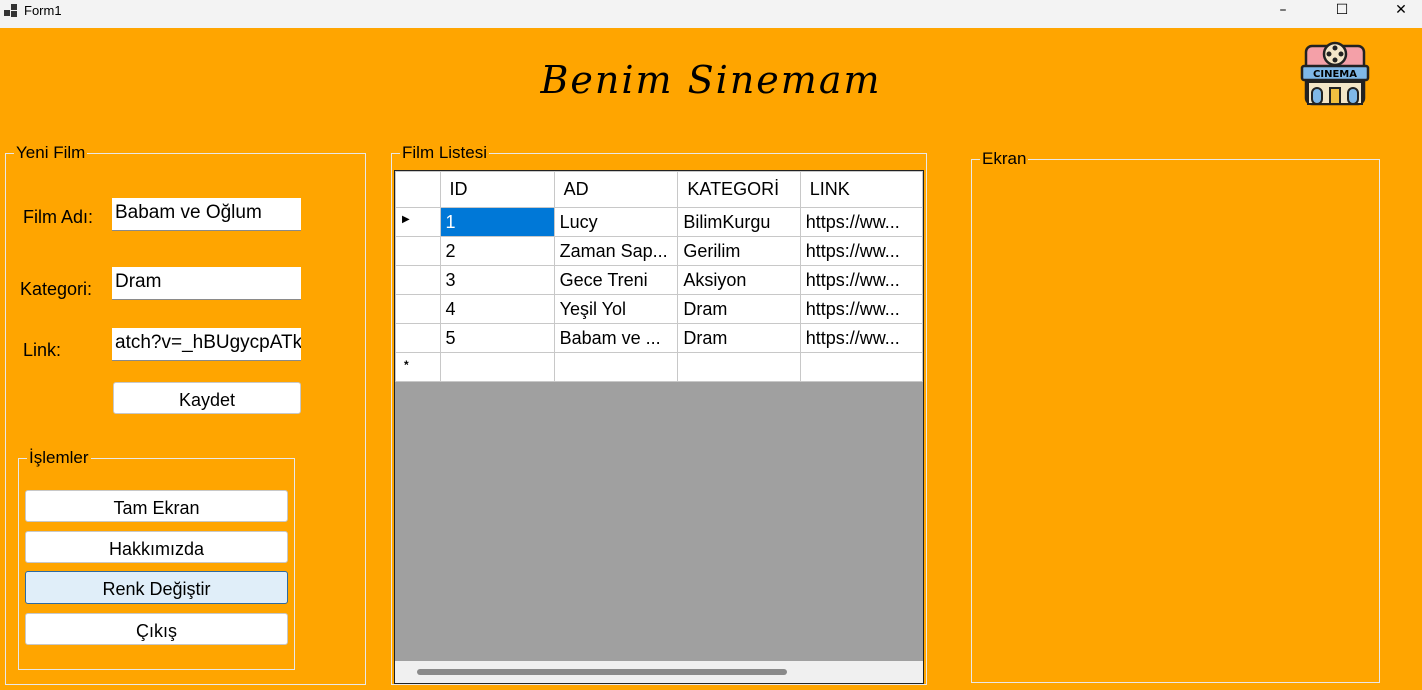 This screenshot has height=690, width=1422. What do you see at coordinates (156, 629) in the screenshot?
I see `exit-button: Çıkış` at bounding box center [156, 629].